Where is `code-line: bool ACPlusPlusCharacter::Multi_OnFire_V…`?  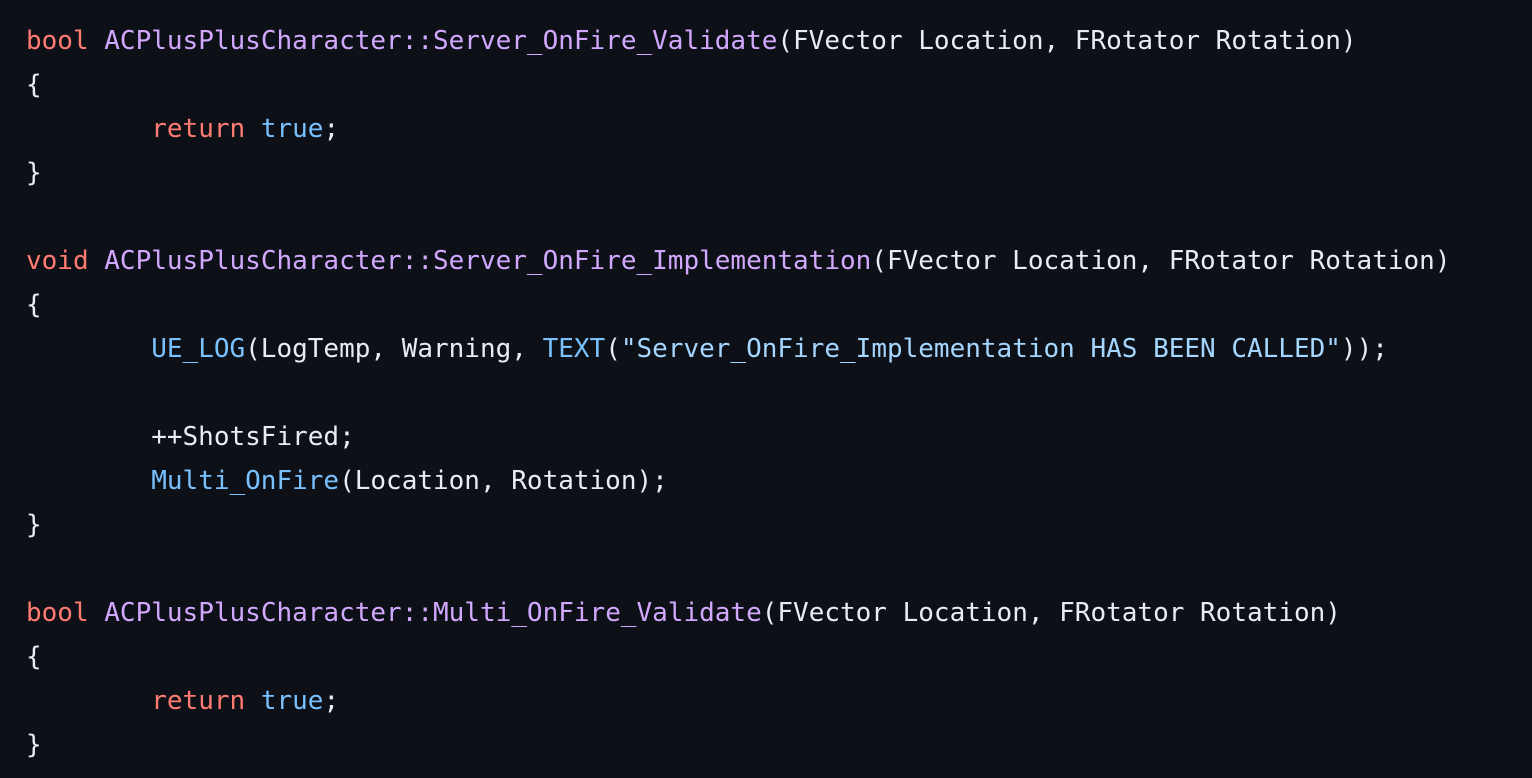 code-line: bool ACPlusPlusCharacter::Multi_OnFire_V… is located at coordinates (779, 613).